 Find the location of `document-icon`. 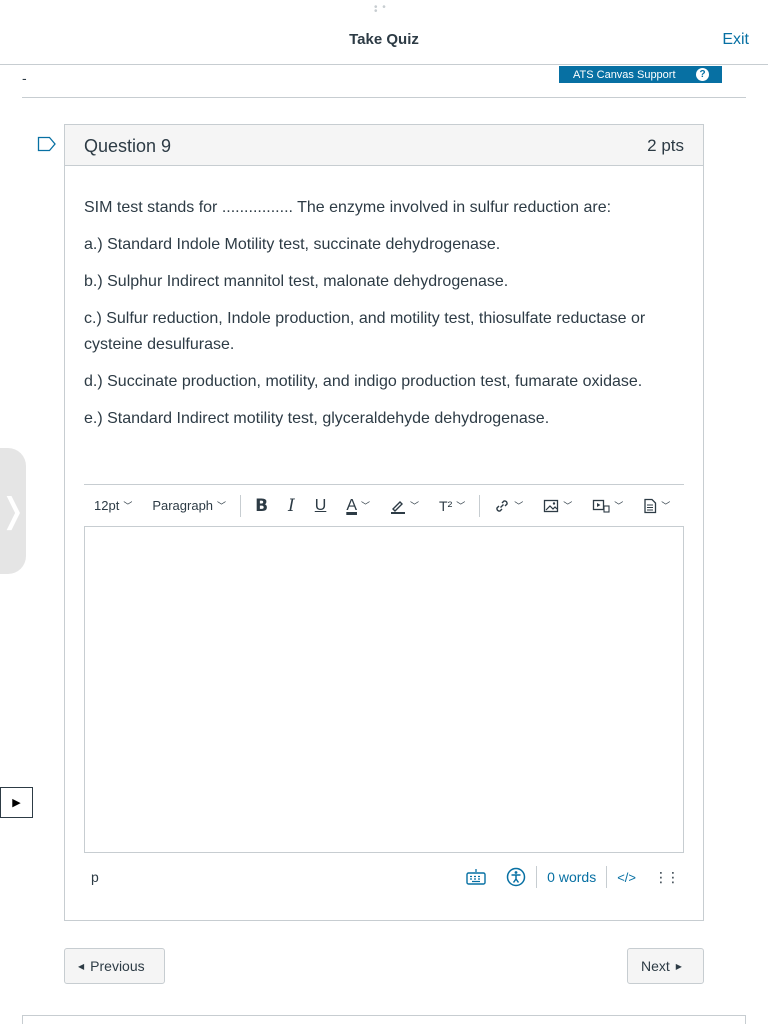

document-icon is located at coordinates (650, 505).